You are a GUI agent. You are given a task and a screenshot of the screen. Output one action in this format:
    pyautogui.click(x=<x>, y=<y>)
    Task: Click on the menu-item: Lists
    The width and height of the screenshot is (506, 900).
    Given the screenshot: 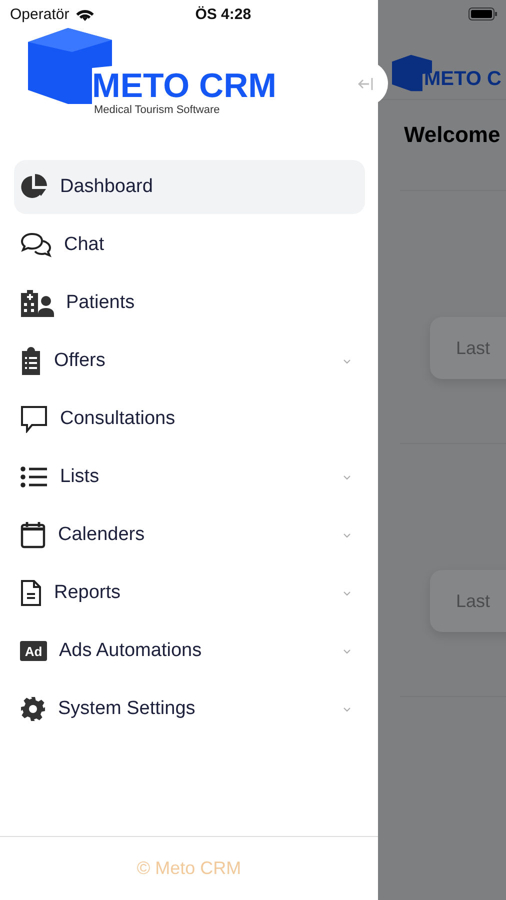 What is the action you would take?
    pyautogui.click(x=189, y=477)
    